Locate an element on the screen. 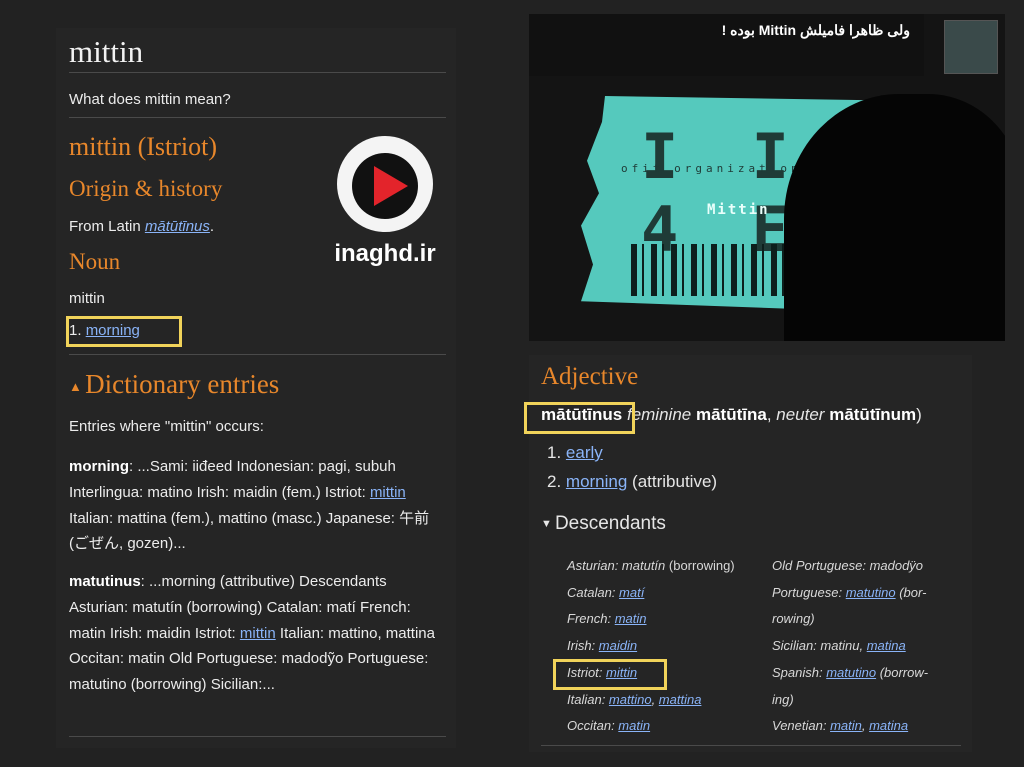 Image resolution: width=1024 pixels, height=767 pixels. logo-text: inaghd.ir is located at coordinates (385, 253).